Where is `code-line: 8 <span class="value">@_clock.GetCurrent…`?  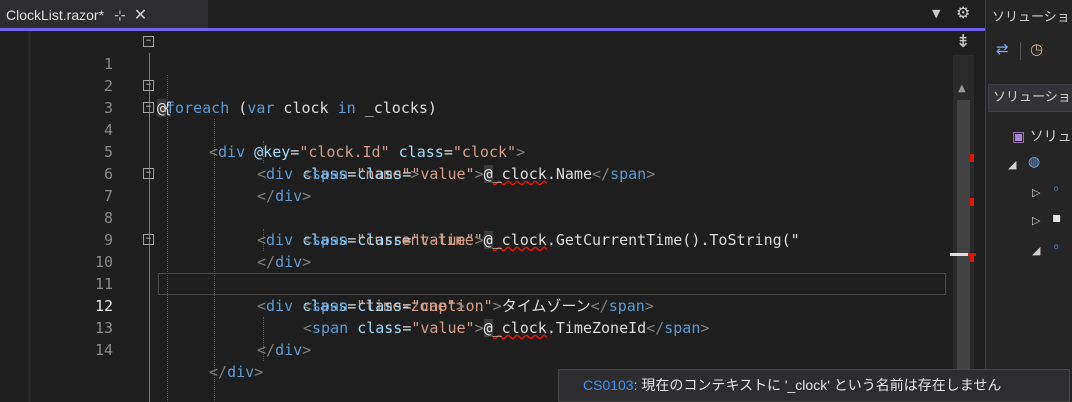
code-line: 8 <span class="value">@_clock.GetCurrent… is located at coordinates (474, 217).